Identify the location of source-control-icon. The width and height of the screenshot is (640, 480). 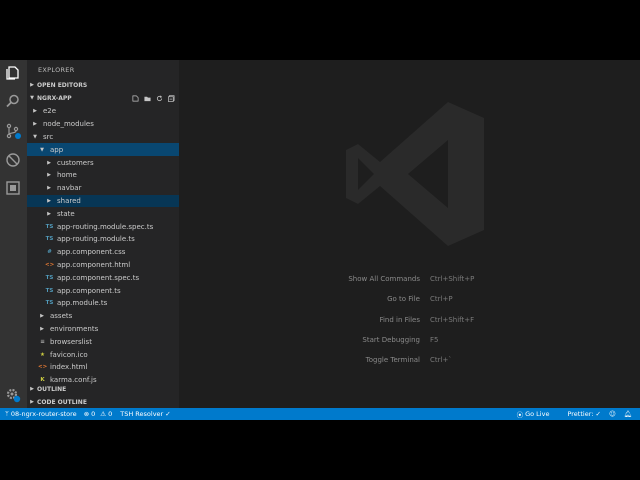
(13, 131).